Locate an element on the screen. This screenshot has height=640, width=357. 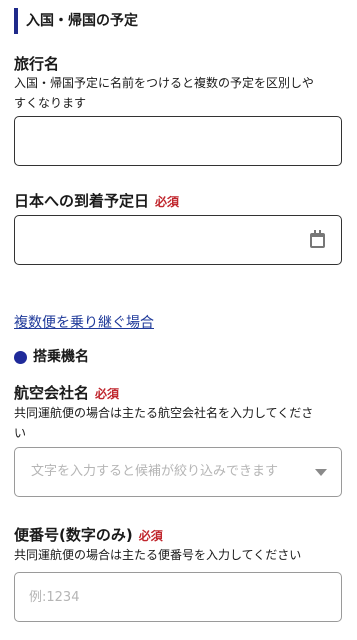
flight-number-help: 共同運航便の場合は主たる便番号を入力してください is located at coordinates (182, 555).